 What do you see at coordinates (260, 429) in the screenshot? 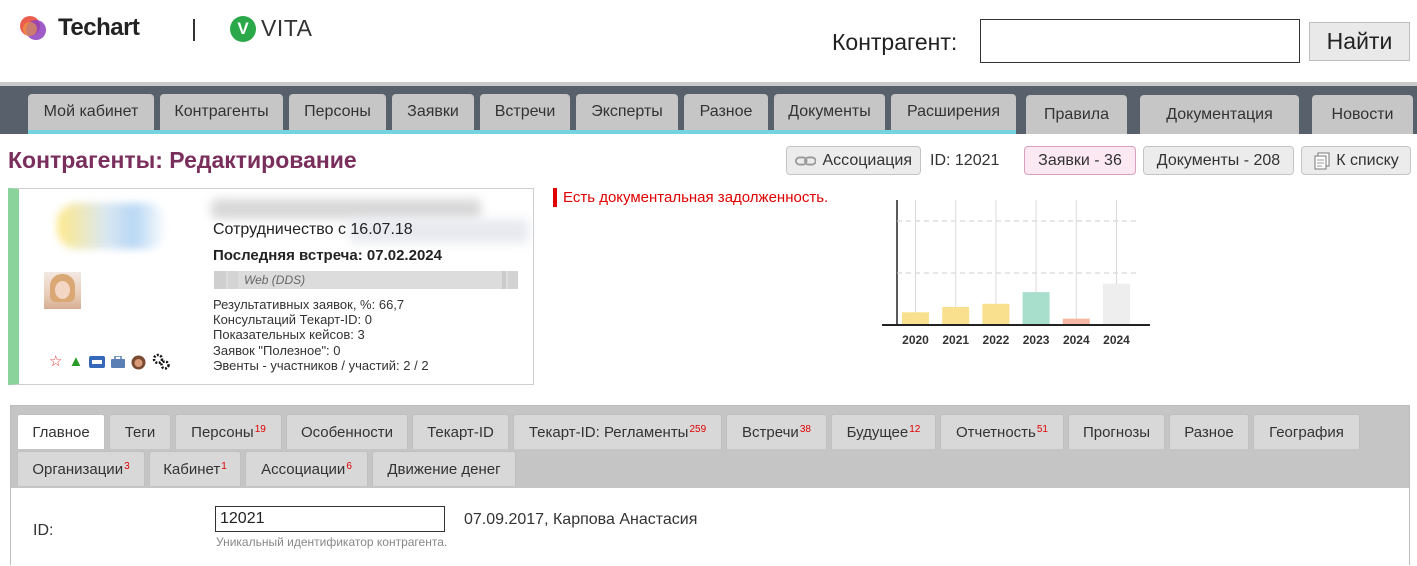
I see `tab-badge: 19` at bounding box center [260, 429].